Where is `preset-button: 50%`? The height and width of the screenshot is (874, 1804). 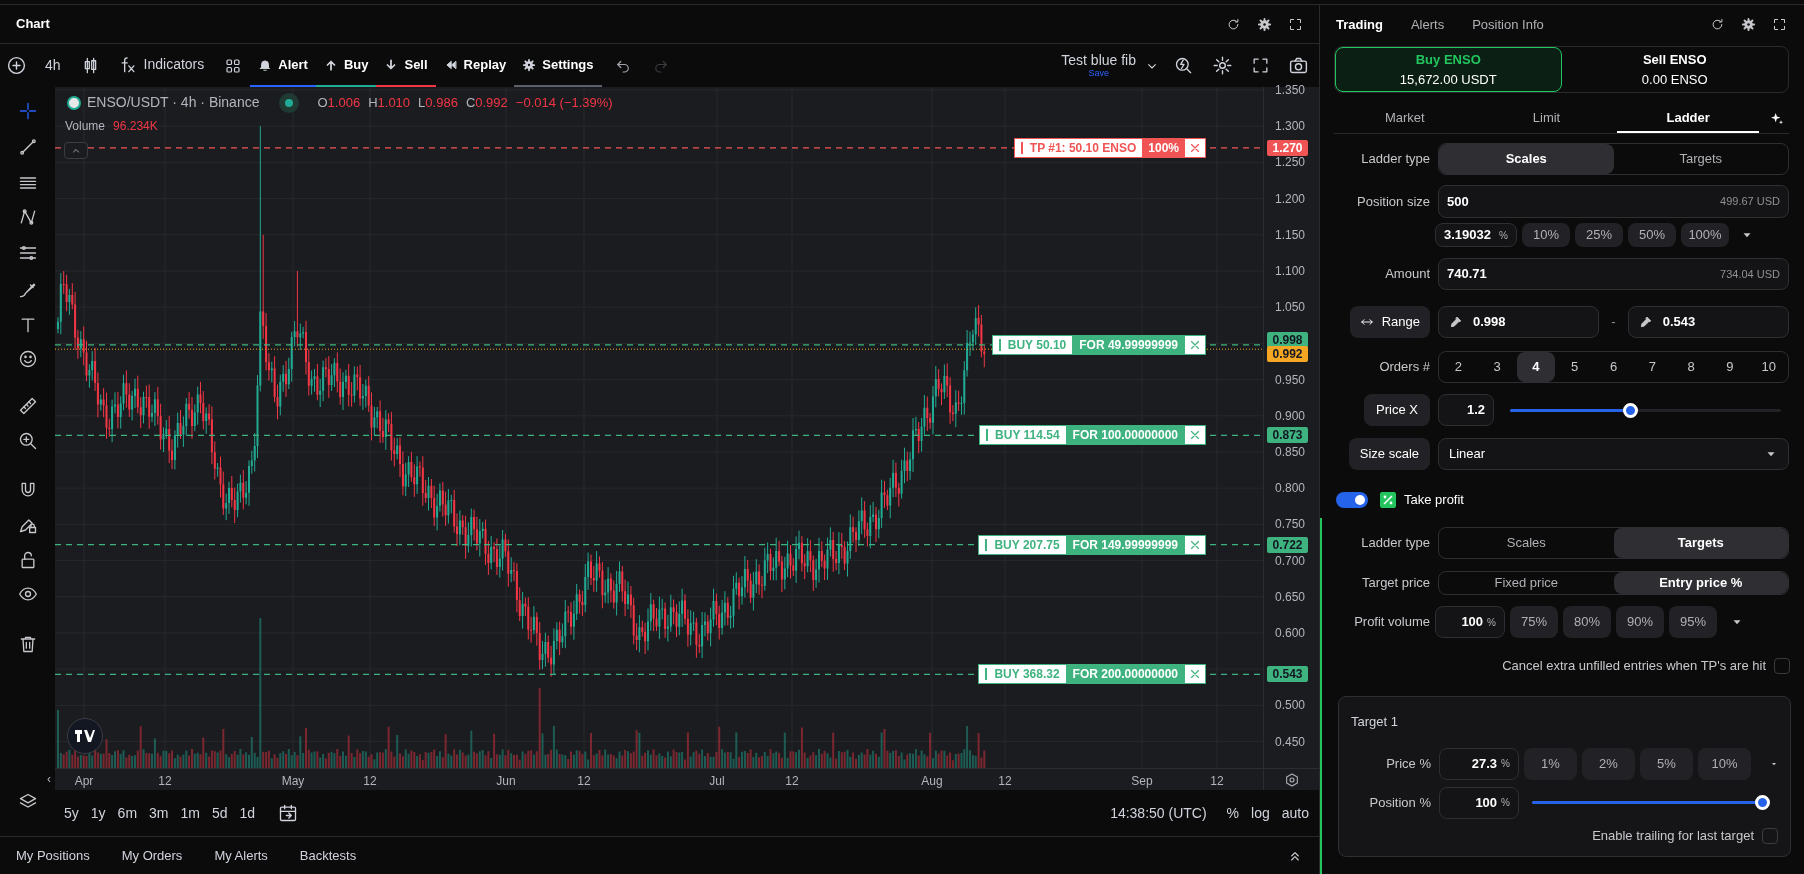
preset-button: 50% is located at coordinates (1652, 235).